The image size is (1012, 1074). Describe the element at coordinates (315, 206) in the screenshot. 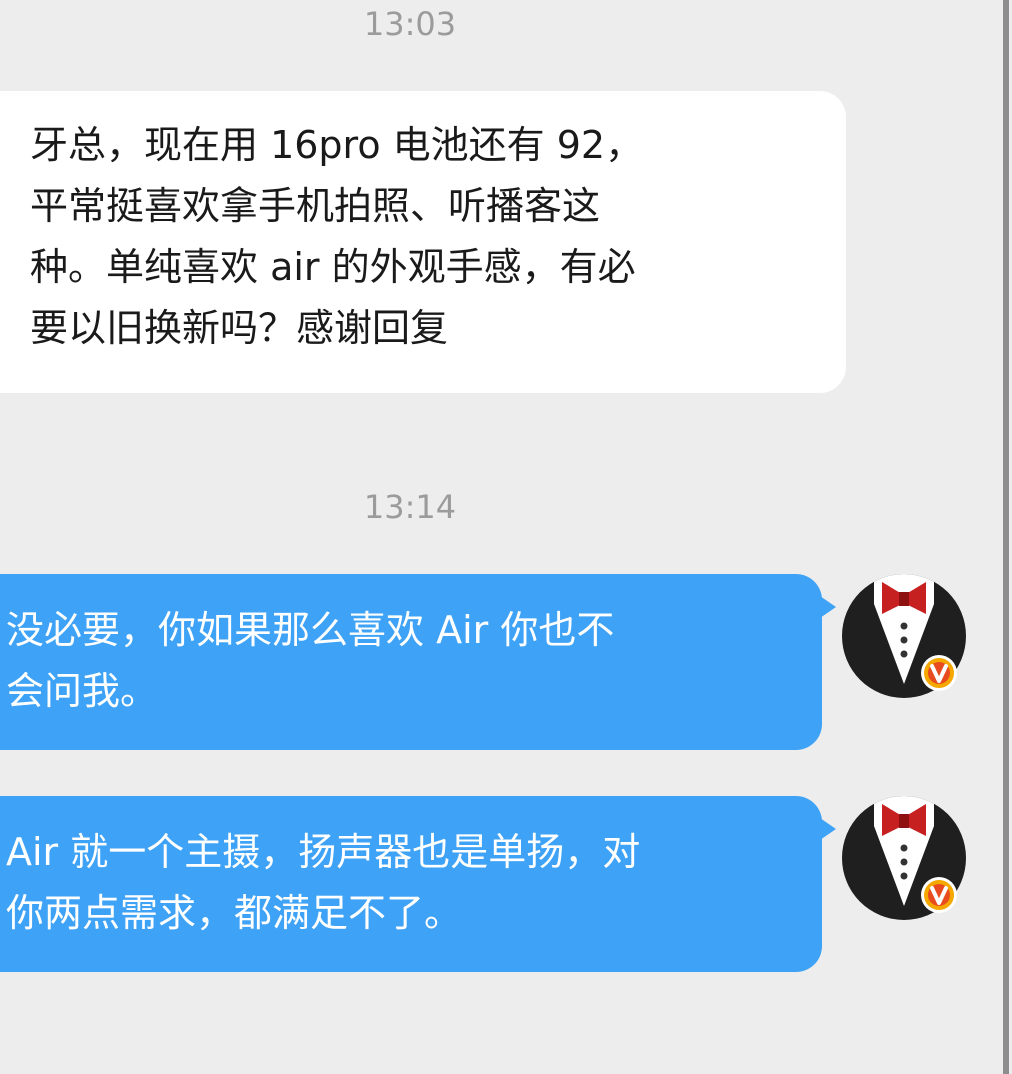

I see `message-text-line: 平常挺喜欢拿手机拍照、听播客这` at that location.